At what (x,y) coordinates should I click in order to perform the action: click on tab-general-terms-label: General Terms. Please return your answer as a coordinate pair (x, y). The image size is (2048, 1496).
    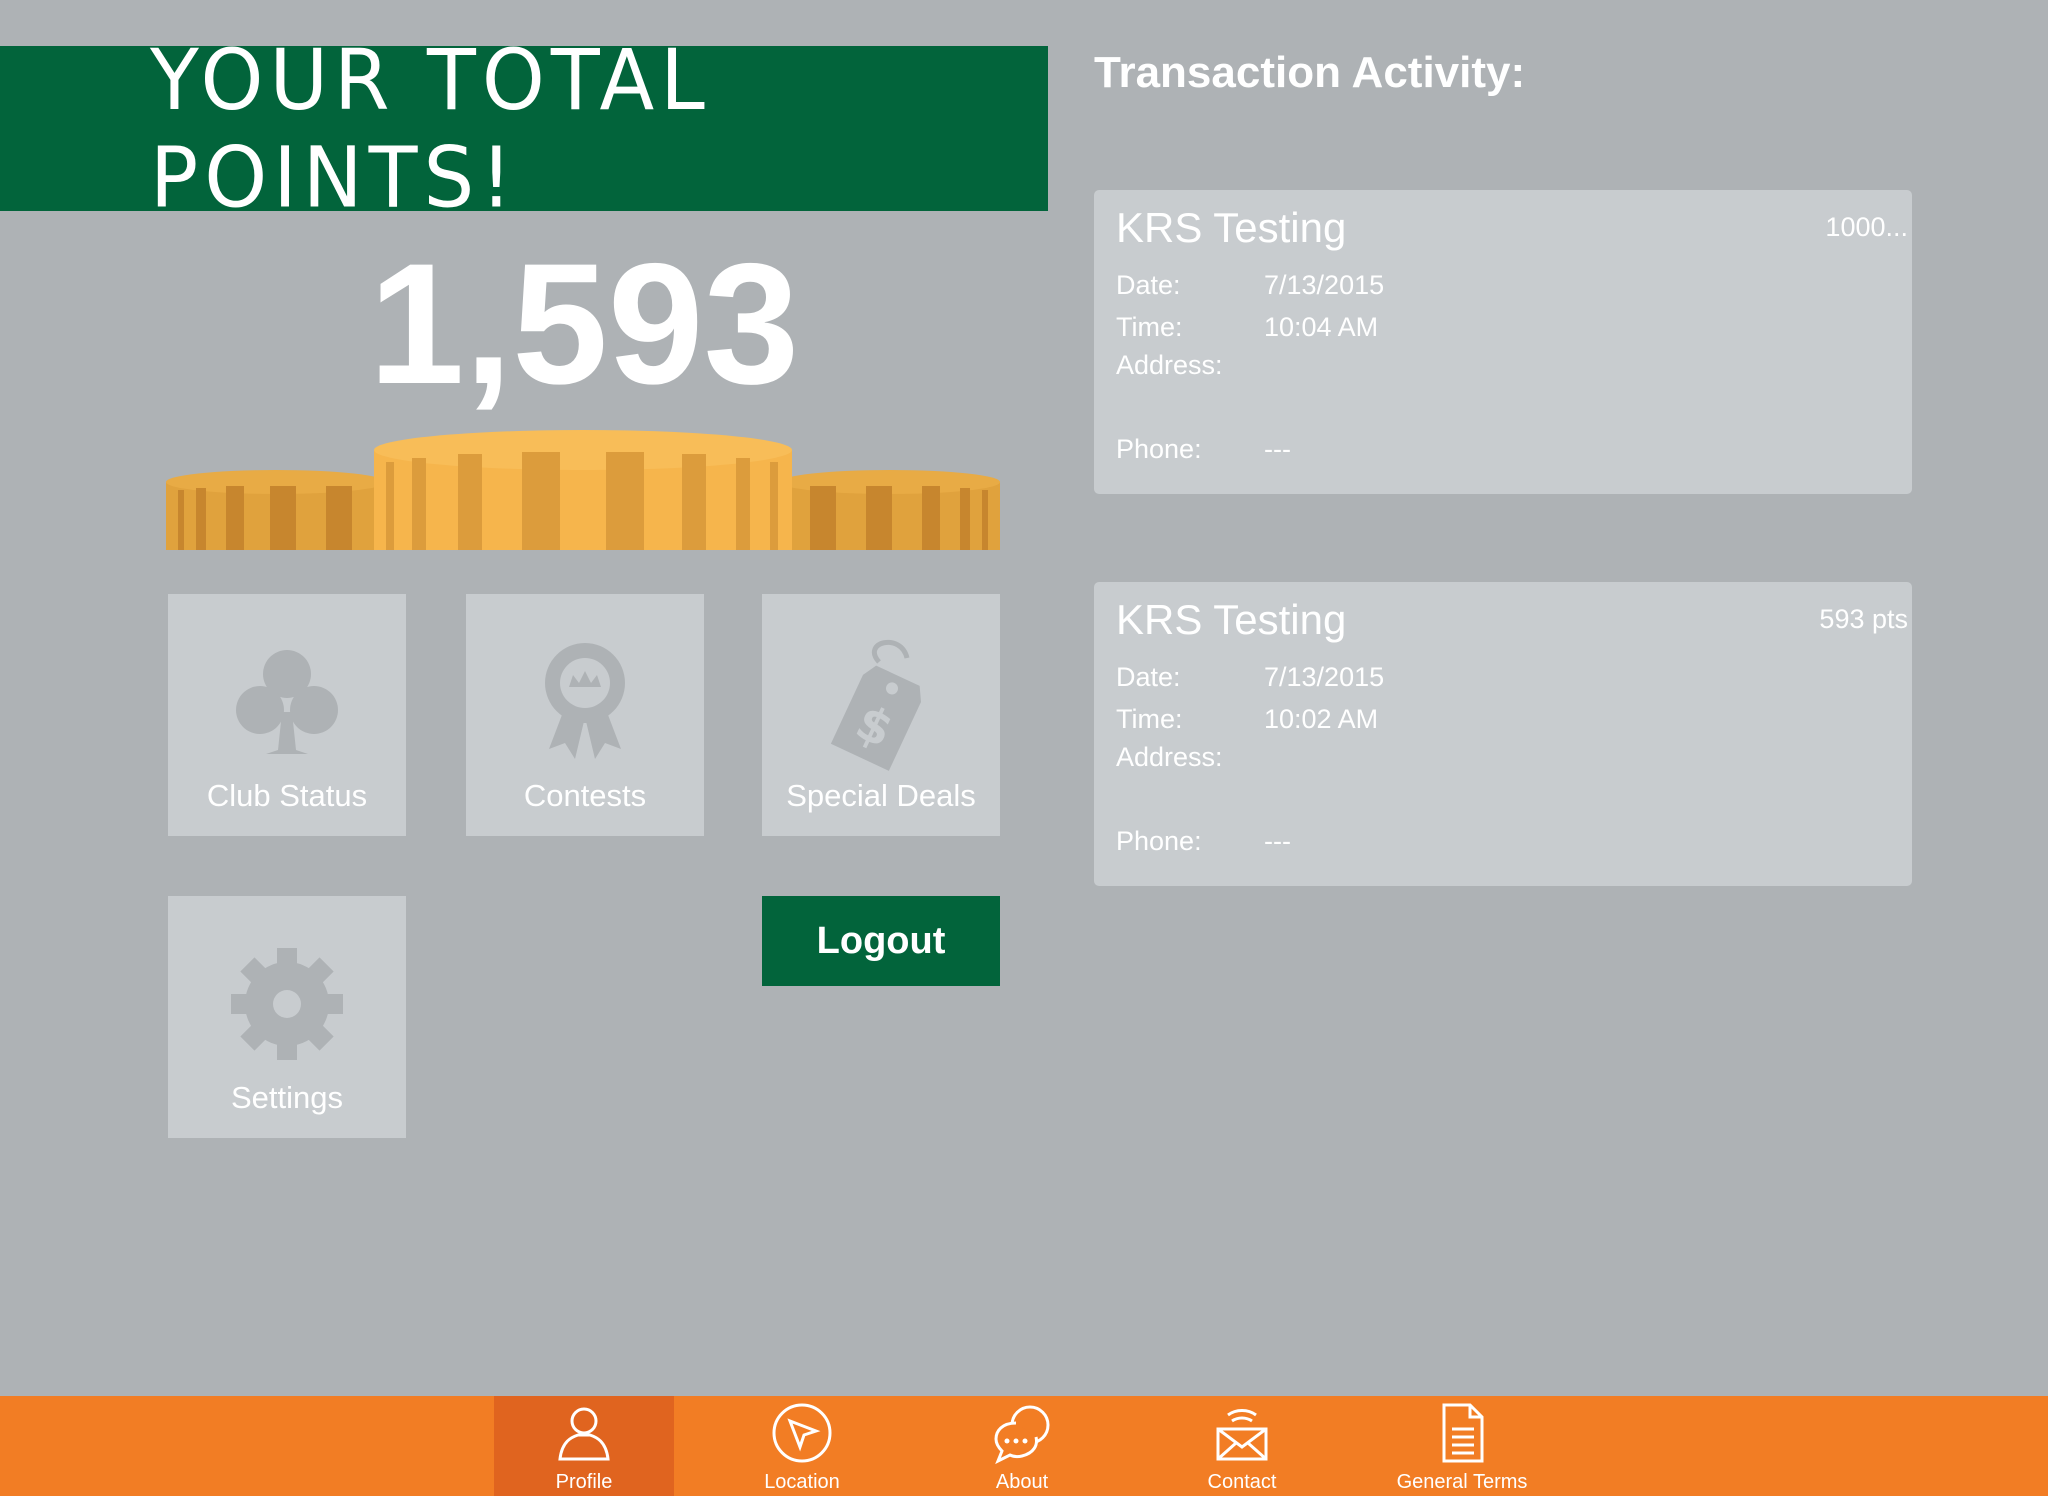
    Looking at the image, I should click on (1462, 1482).